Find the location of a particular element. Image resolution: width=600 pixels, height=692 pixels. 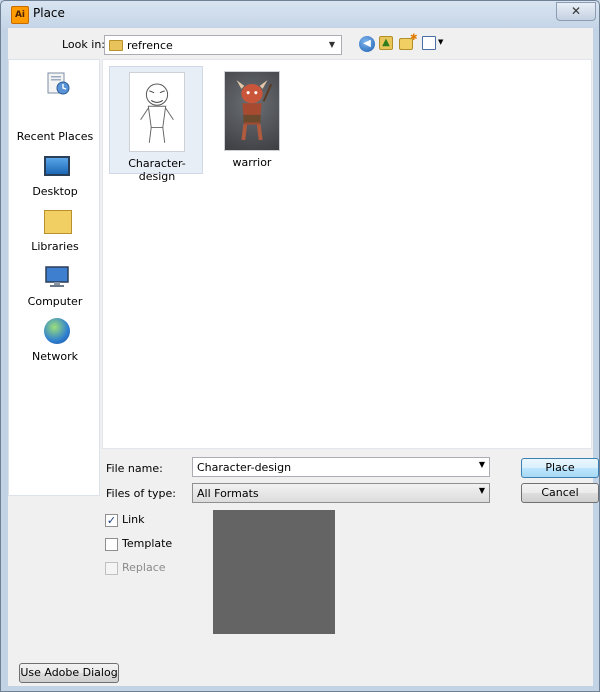

network-icon is located at coordinates (57, 331).